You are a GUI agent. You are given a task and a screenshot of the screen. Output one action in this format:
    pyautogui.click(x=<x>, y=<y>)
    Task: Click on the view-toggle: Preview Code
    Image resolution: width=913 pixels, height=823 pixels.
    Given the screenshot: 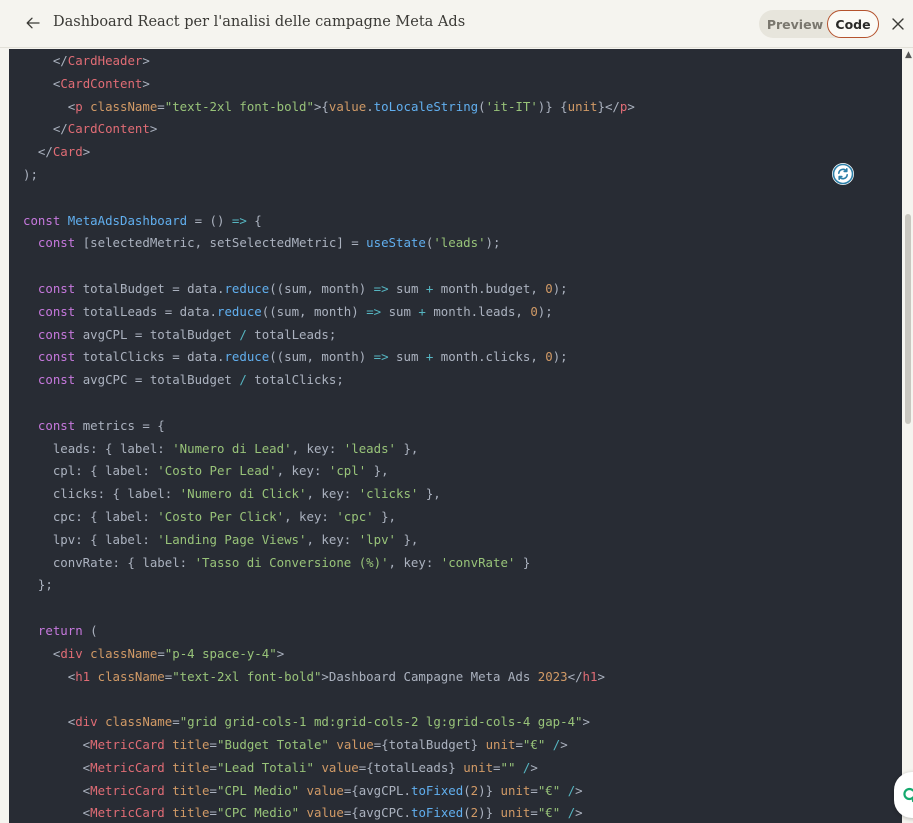 What is the action you would take?
    pyautogui.click(x=819, y=24)
    